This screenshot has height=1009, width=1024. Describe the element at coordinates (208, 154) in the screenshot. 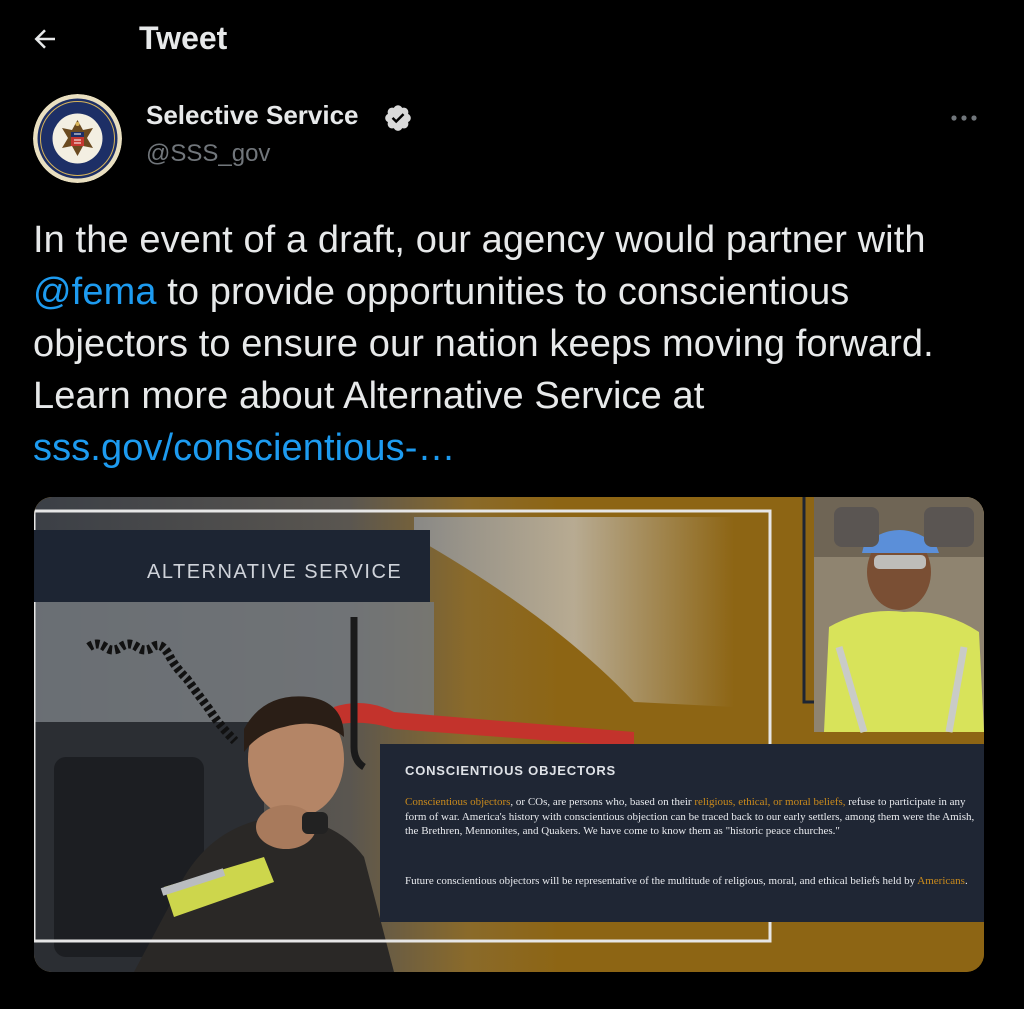

I see `author-handle: @SSS_gov` at that location.